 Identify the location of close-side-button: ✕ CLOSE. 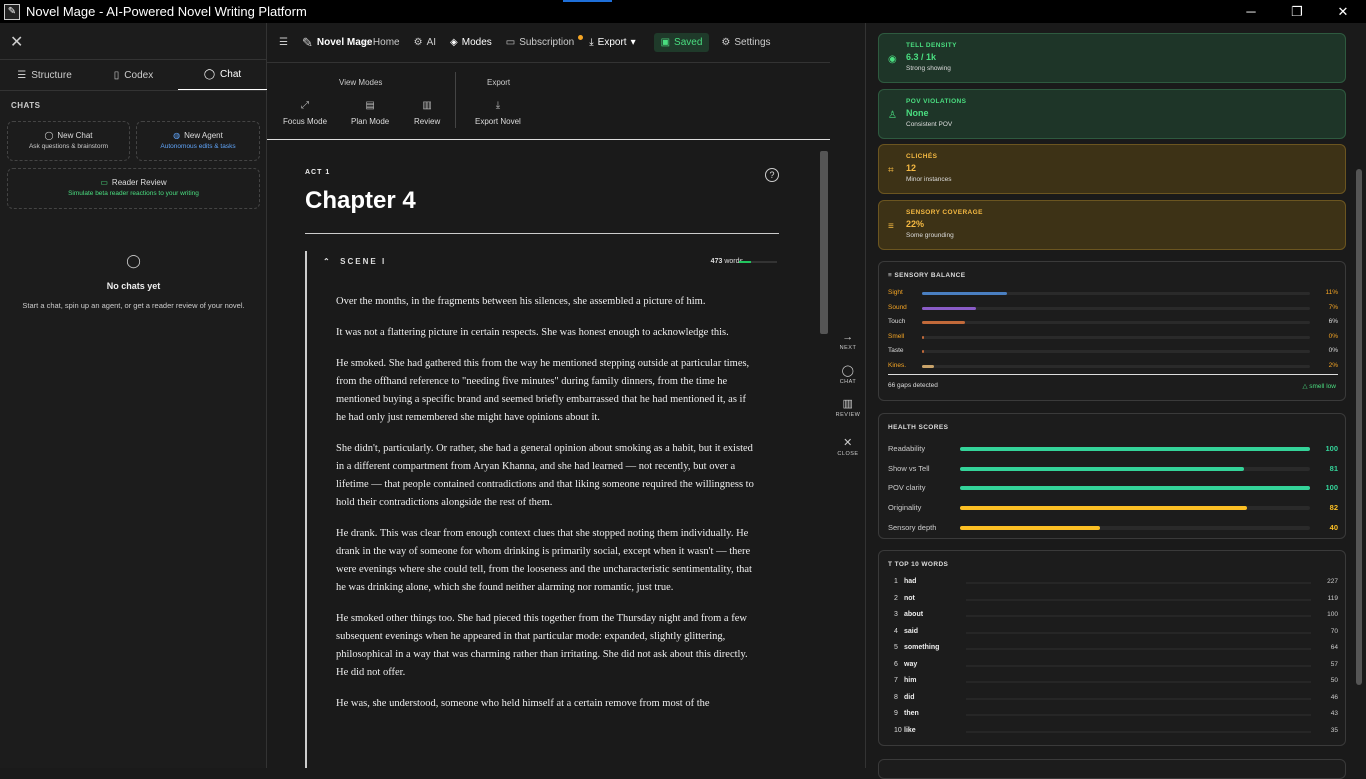
(848, 446).